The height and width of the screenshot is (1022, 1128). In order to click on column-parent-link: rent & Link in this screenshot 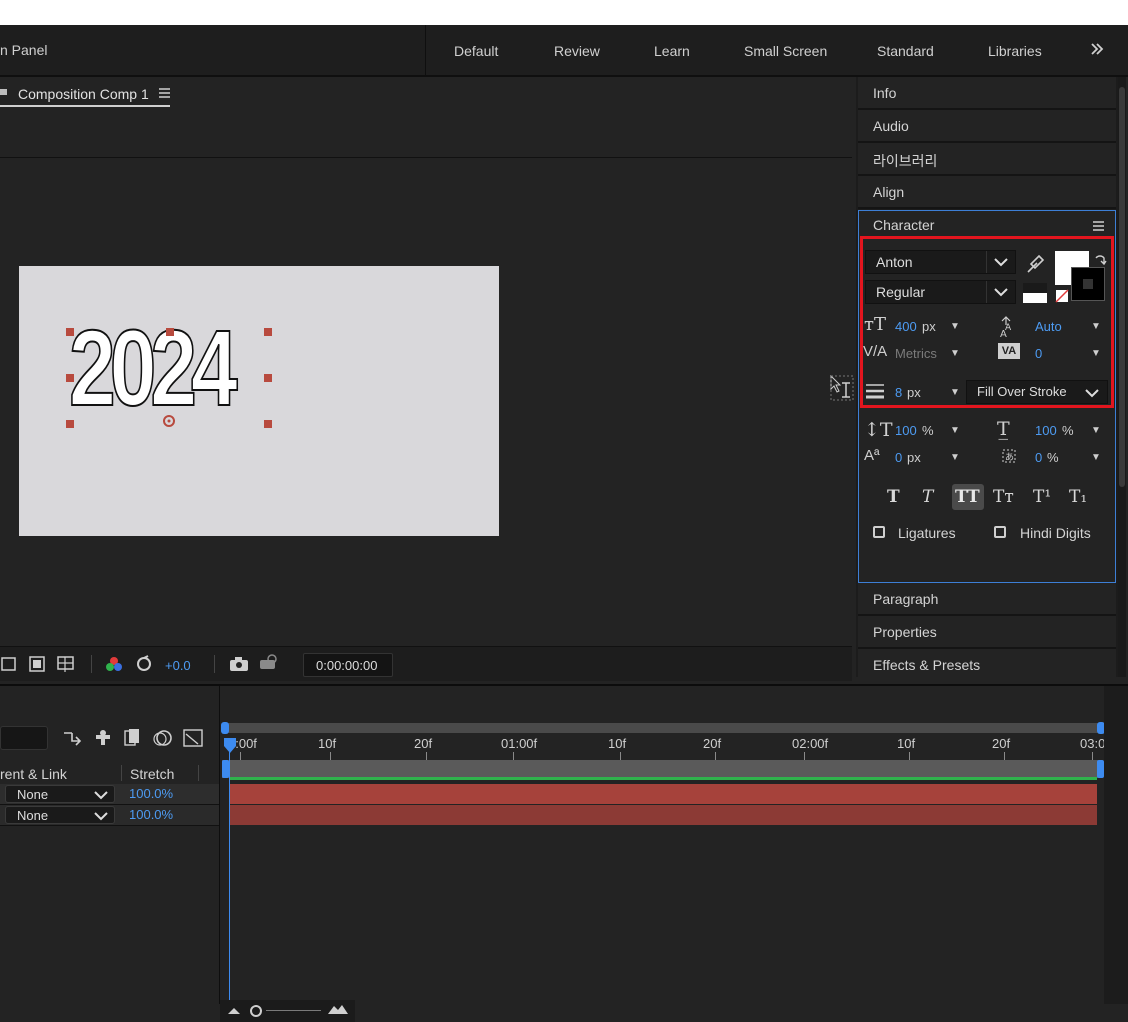, I will do `click(33, 774)`.